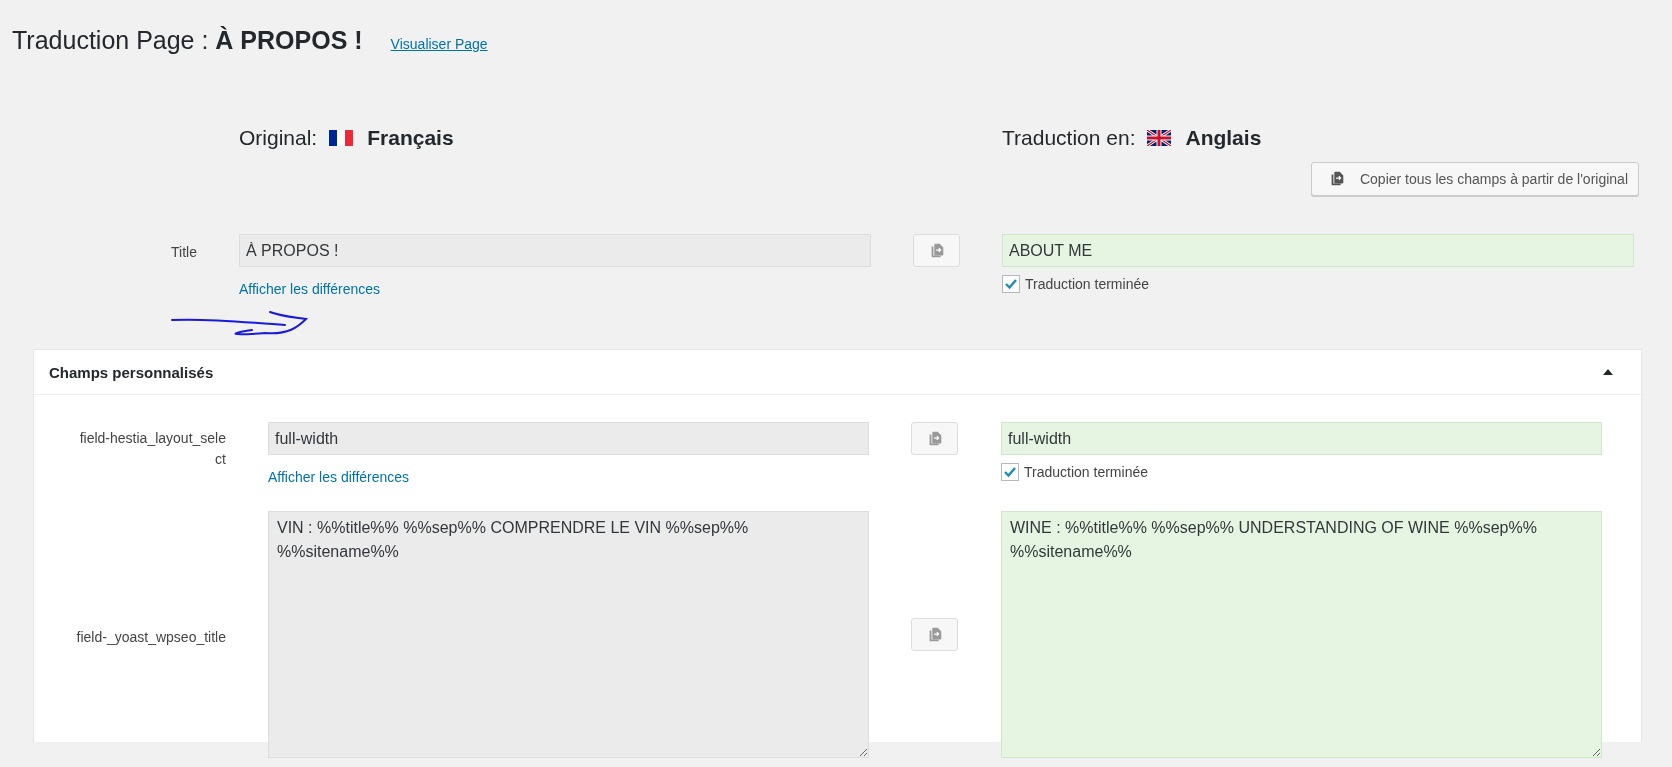 This screenshot has height=767, width=1672. Describe the element at coordinates (150, 637) in the screenshot. I see `field-label: field-_yoast_wpseo_title` at that location.